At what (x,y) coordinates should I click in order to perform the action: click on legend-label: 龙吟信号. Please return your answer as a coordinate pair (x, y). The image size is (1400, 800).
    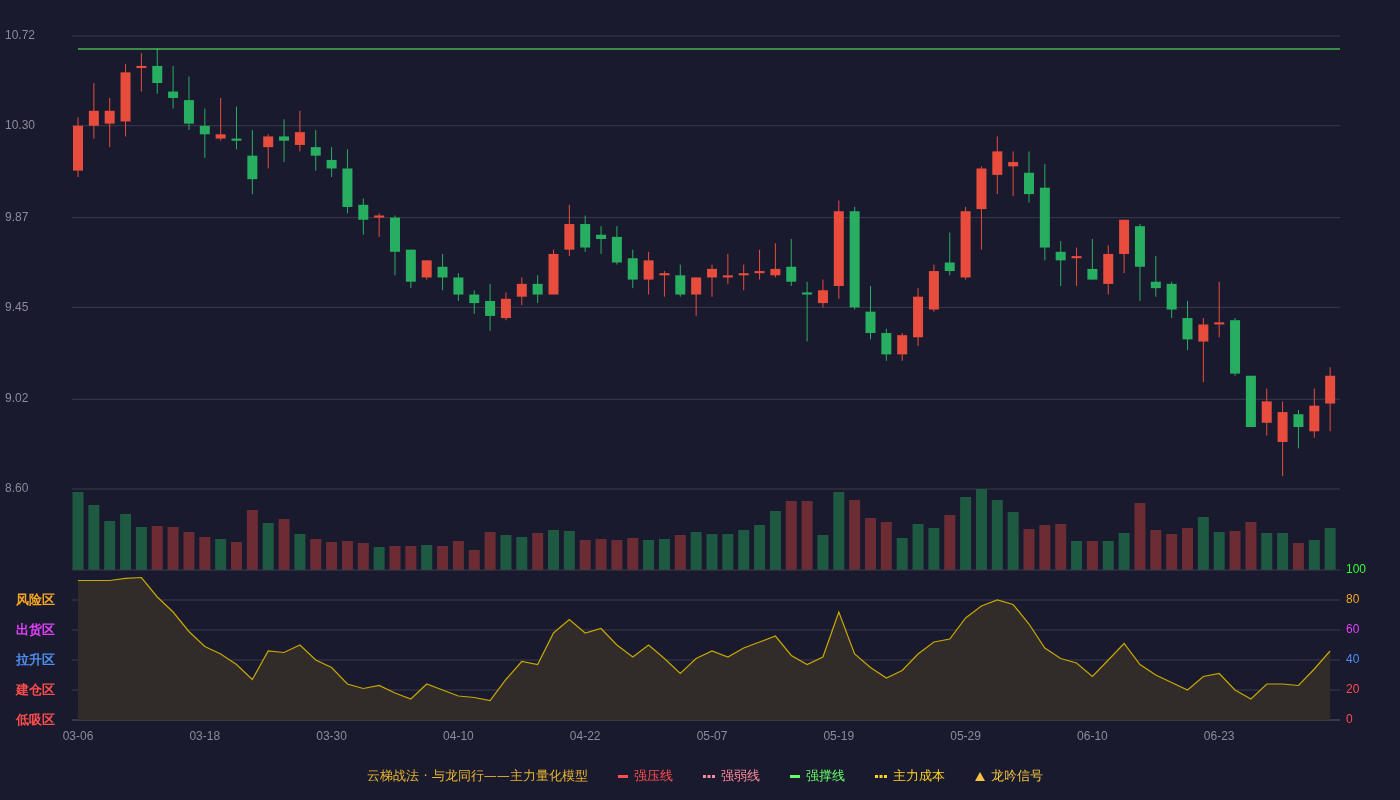
    Looking at the image, I should click on (1016, 776).